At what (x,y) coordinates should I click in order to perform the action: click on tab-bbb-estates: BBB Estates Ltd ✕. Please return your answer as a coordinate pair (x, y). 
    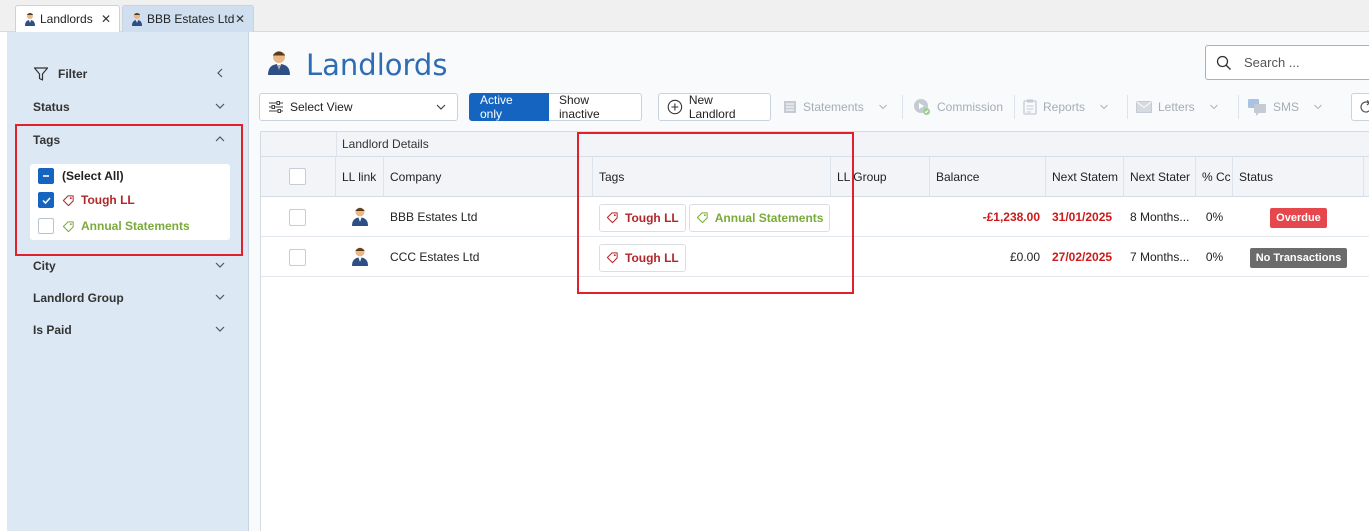
    Looking at the image, I should click on (188, 18).